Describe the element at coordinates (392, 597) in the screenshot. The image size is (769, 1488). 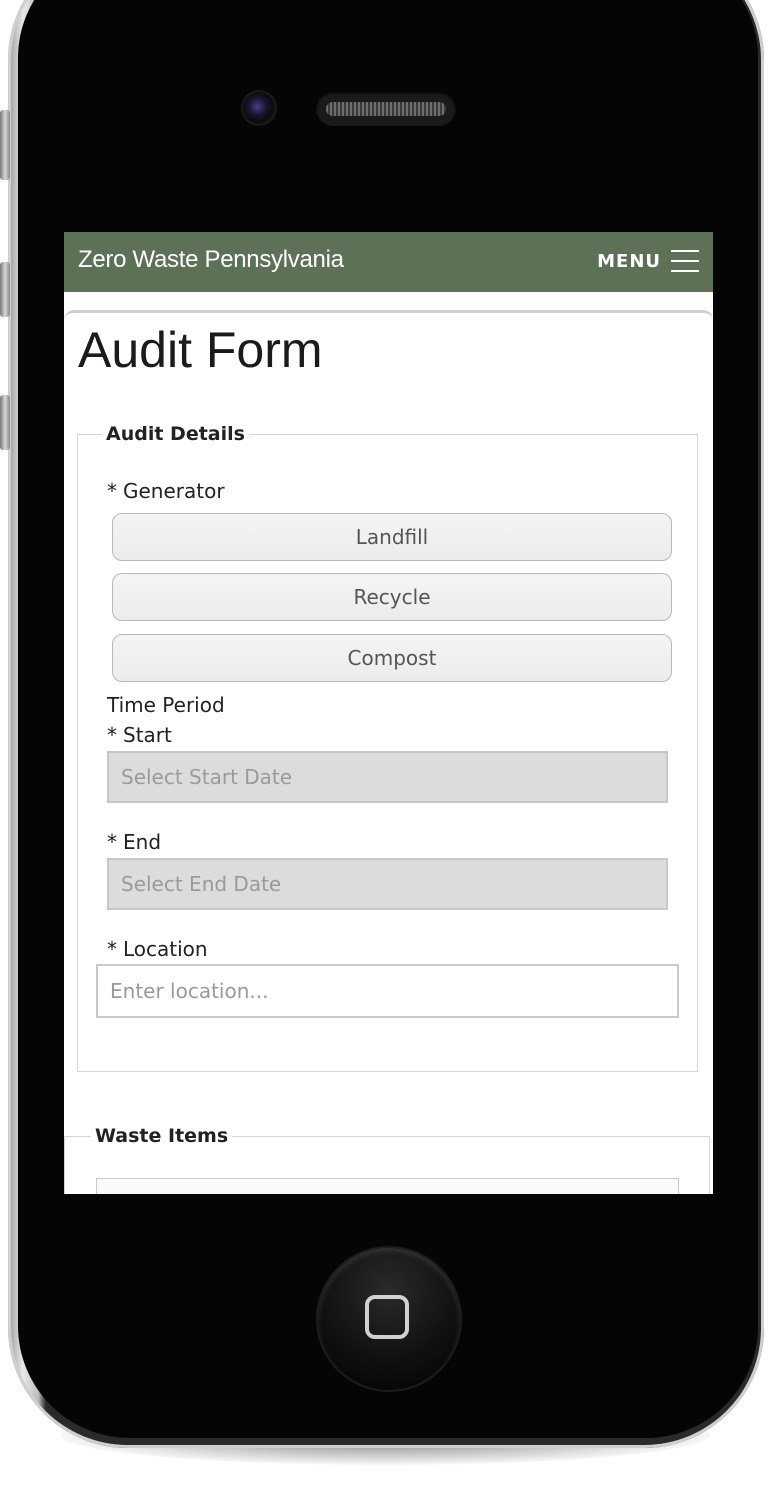
I see `generator-option-recycle: Recycle` at that location.